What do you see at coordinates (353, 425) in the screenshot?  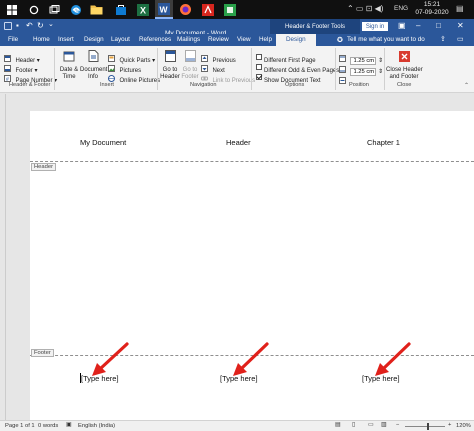 I see `read-mode-icon: ▯` at bounding box center [353, 425].